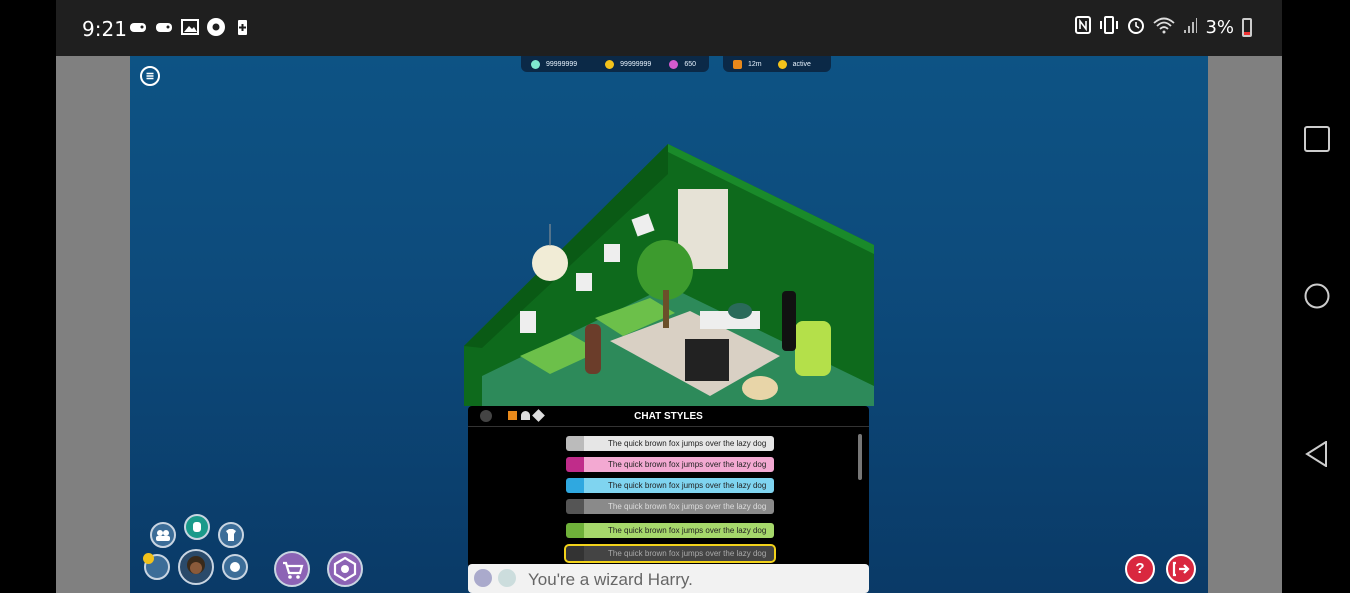  Describe the element at coordinates (860, 457) in the screenshot. I see `chat-styles-scrollbar` at that location.